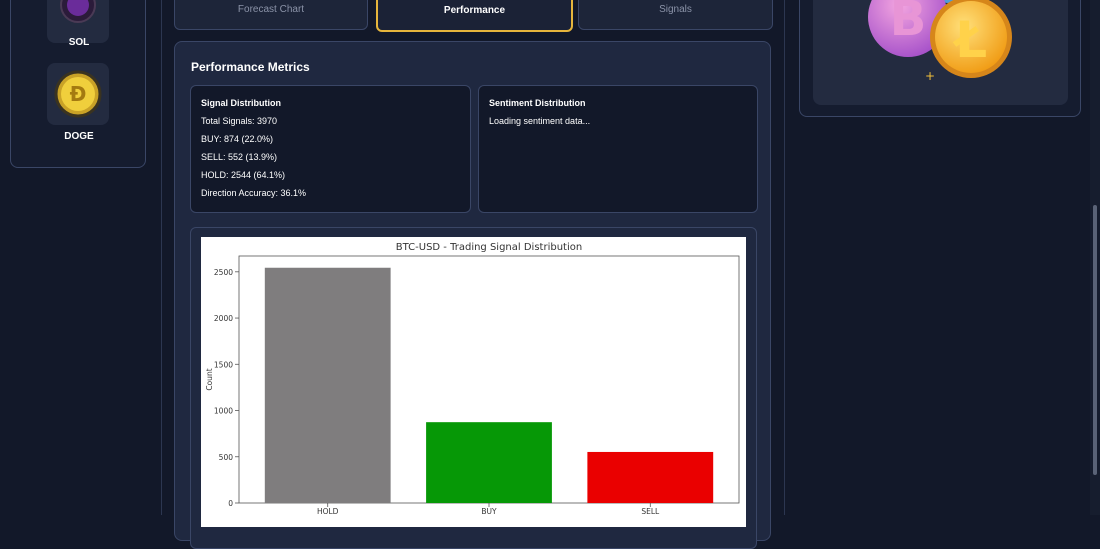  I want to click on doge-coin-tile: Ð, so click(78, 94).